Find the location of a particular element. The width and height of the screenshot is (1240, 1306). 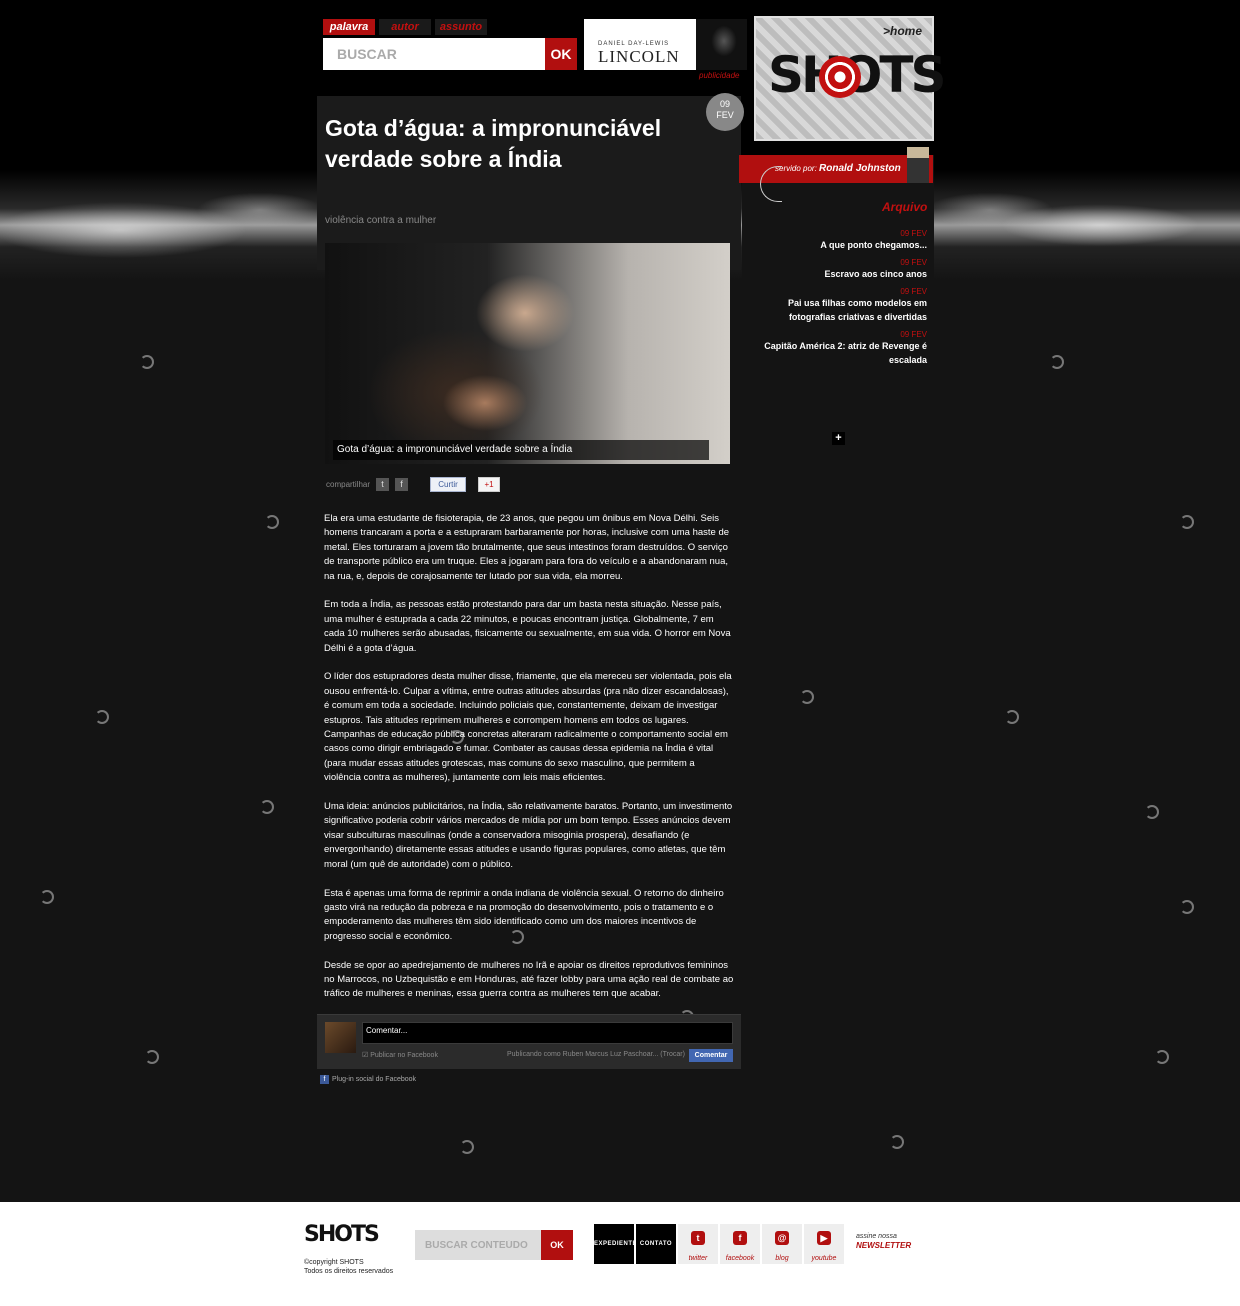

footer-youtube-link: ▶ youtube is located at coordinates (824, 1244).